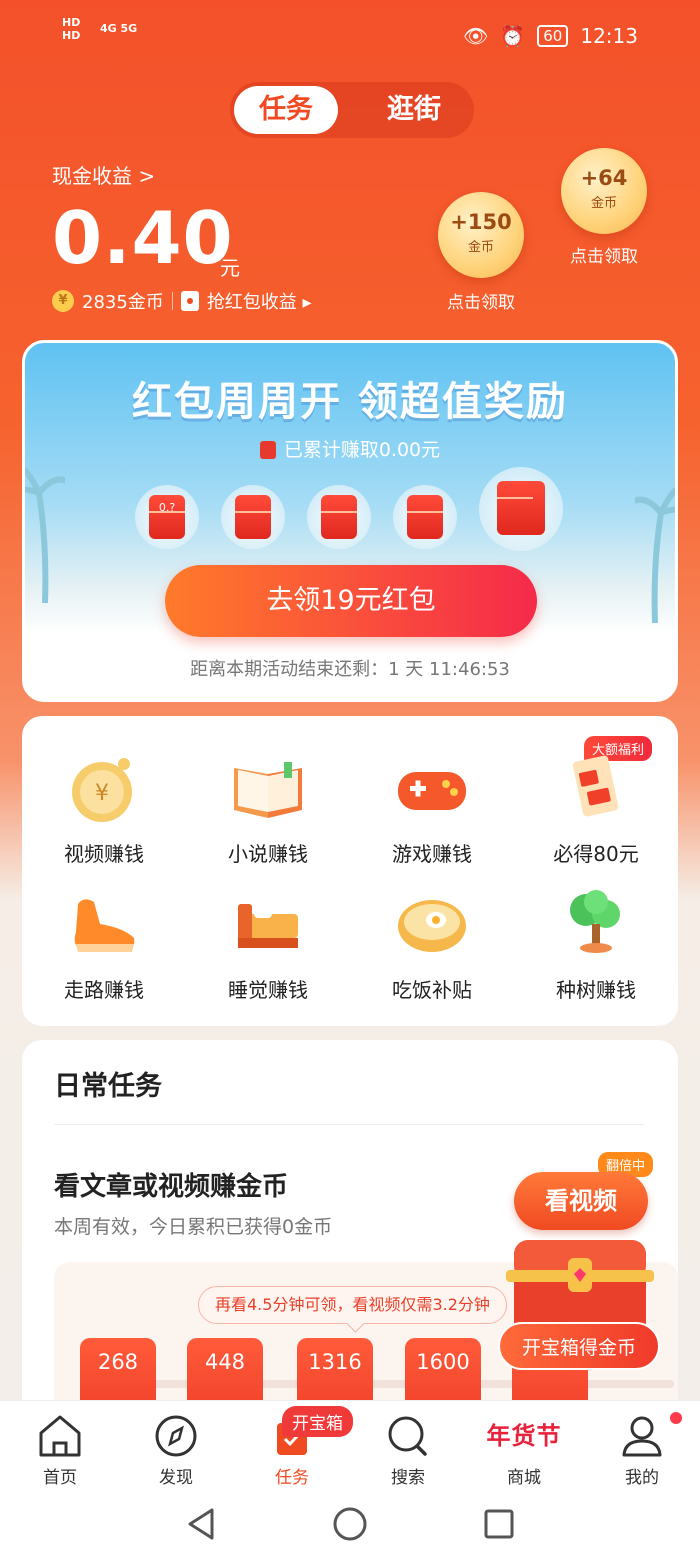 The width and height of the screenshot is (700, 1555). Describe the element at coordinates (286, 110) in the screenshot. I see `tab-task: 任务` at that location.